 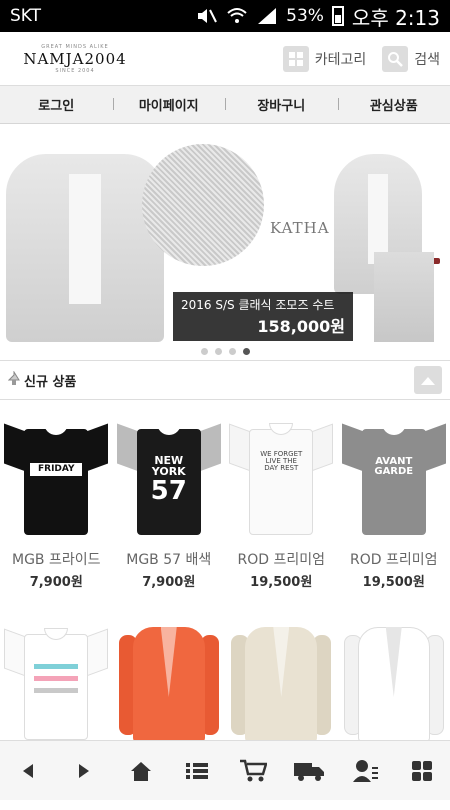 What do you see at coordinates (263, 325) in the screenshot?
I see `banner-caption-price: 158,000원` at bounding box center [263, 325].